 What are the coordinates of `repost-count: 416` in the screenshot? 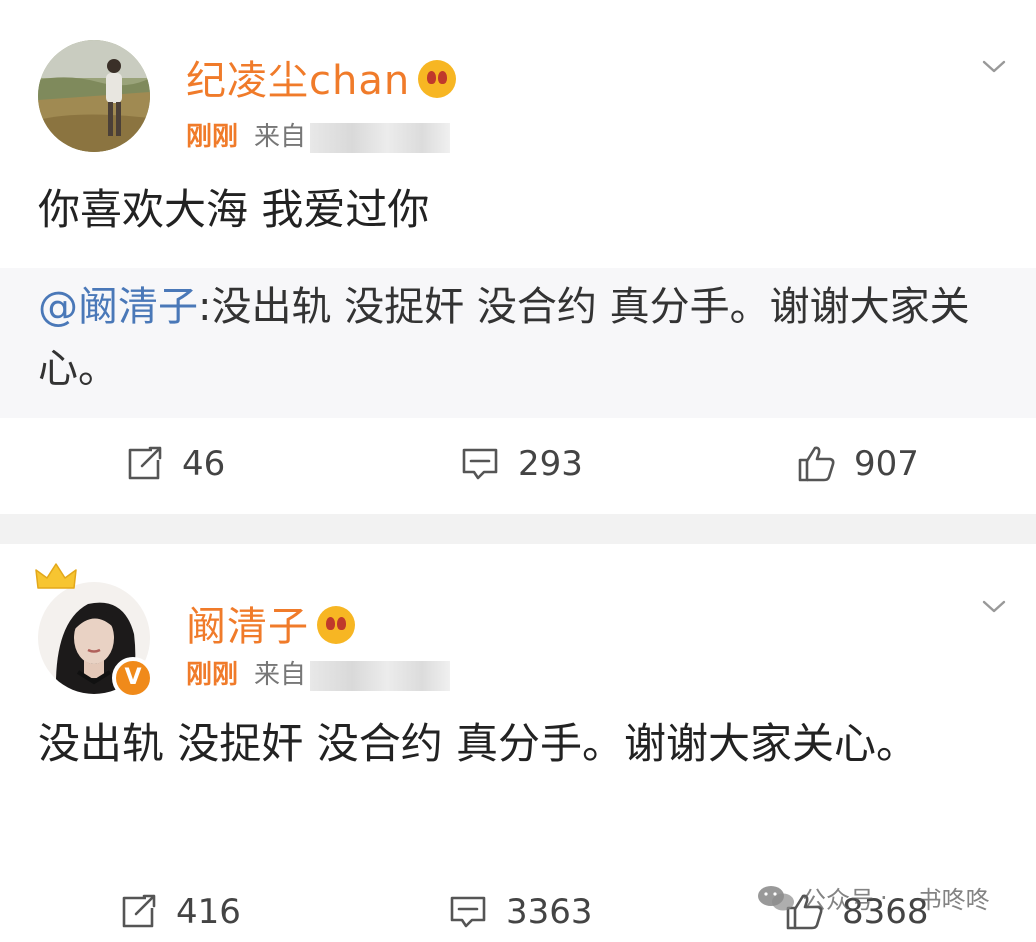 It's located at (208, 912).